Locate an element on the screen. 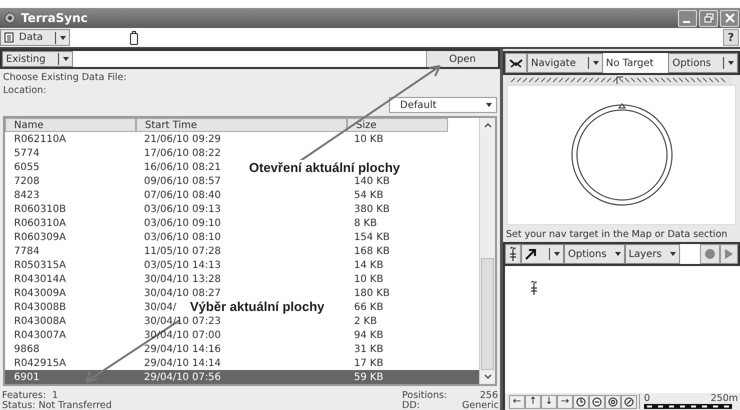 The height and width of the screenshot is (410, 740). table-cell: 30/04/ is located at coordinates (160, 307).